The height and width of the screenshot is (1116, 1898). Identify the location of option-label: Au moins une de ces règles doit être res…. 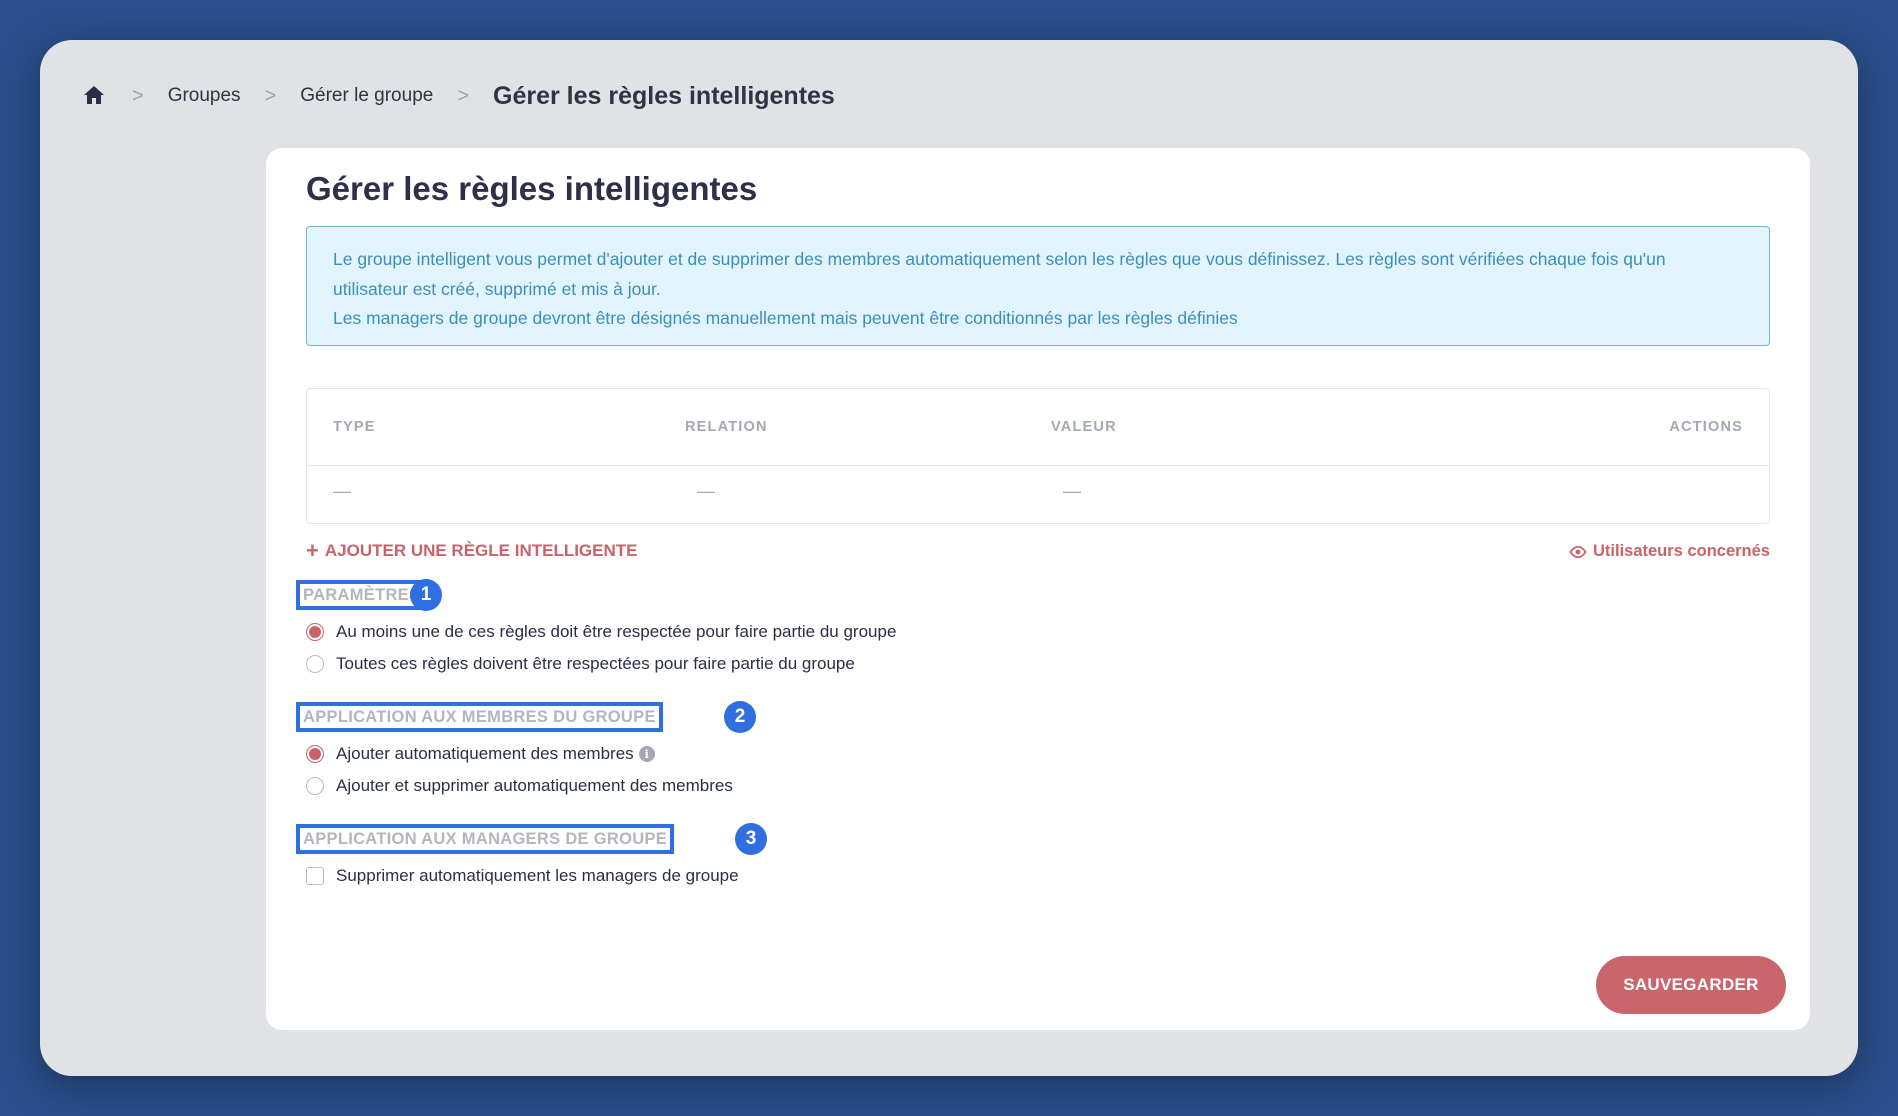
(616, 631).